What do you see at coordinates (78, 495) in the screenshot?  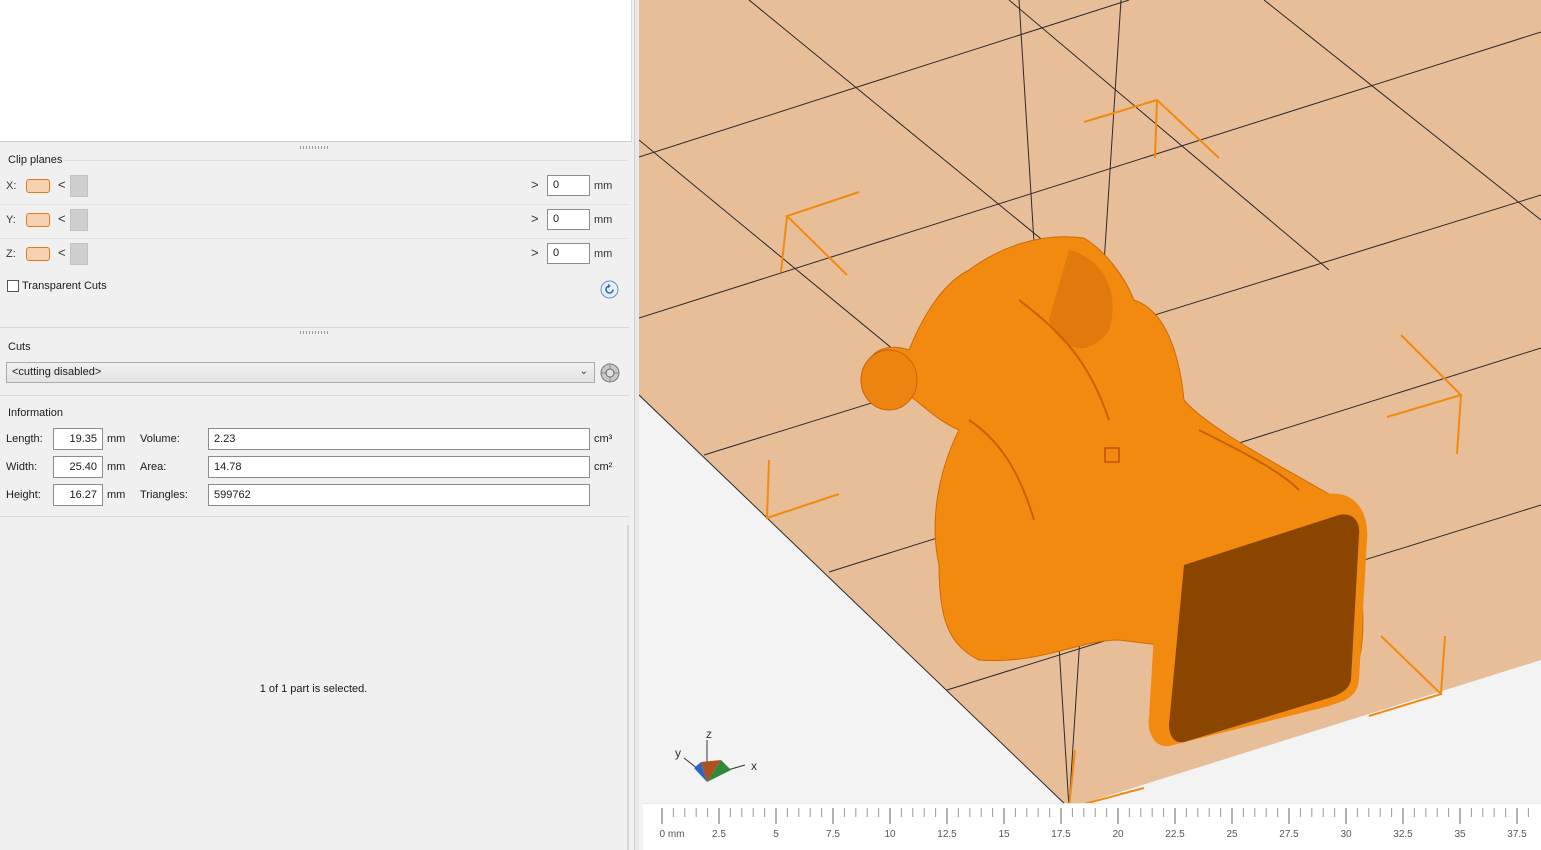 I see `height-value: 16.27` at bounding box center [78, 495].